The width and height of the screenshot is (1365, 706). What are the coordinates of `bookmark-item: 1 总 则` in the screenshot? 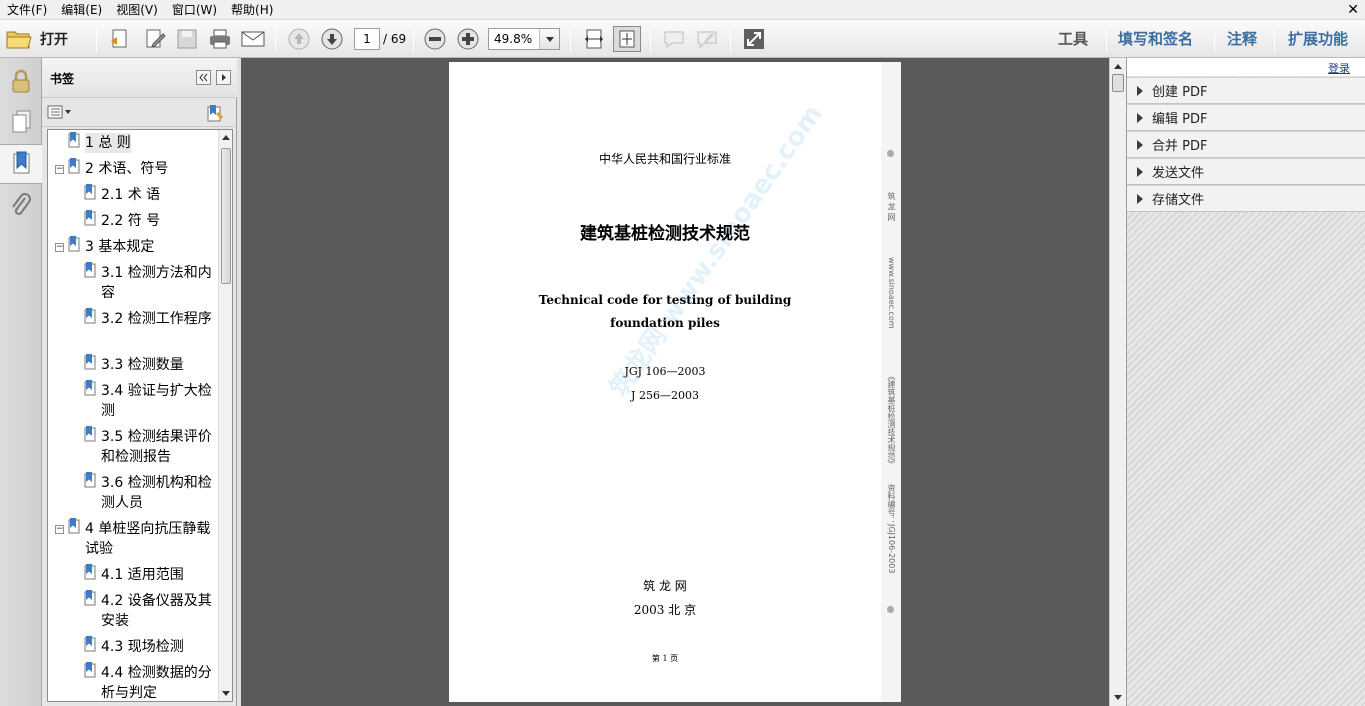 It's located at (148, 142).